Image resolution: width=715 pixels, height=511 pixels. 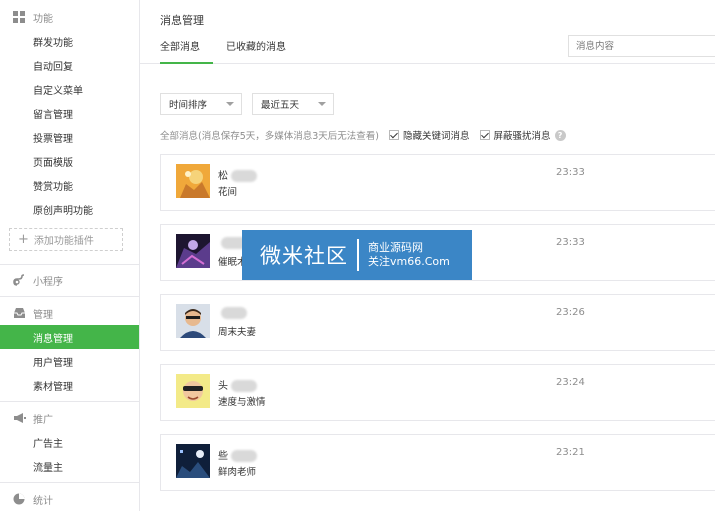 What do you see at coordinates (69, 65) in the screenshot?
I see `sidebar-item-auto-reply: 自动回复` at bounding box center [69, 65].